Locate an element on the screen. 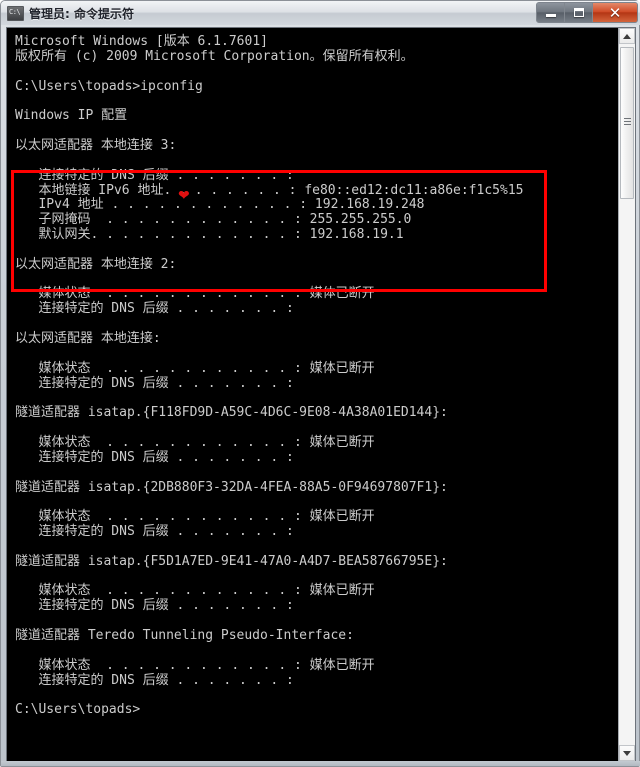 The width and height of the screenshot is (640, 767). close-icon: ✕ is located at coordinates (615, 12).